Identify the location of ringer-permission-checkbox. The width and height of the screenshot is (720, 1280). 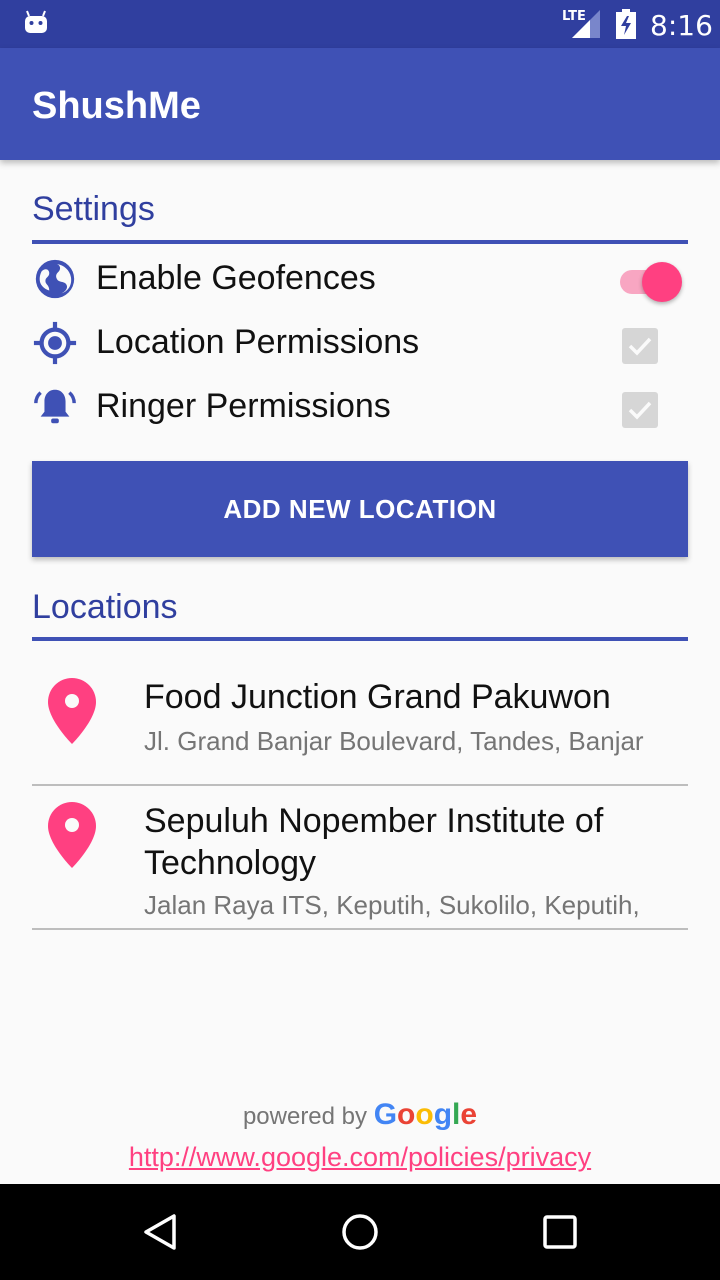
(640, 410).